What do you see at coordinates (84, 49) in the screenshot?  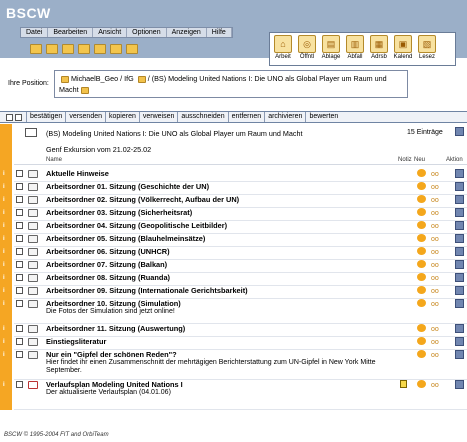 I see `members-icon` at bounding box center [84, 49].